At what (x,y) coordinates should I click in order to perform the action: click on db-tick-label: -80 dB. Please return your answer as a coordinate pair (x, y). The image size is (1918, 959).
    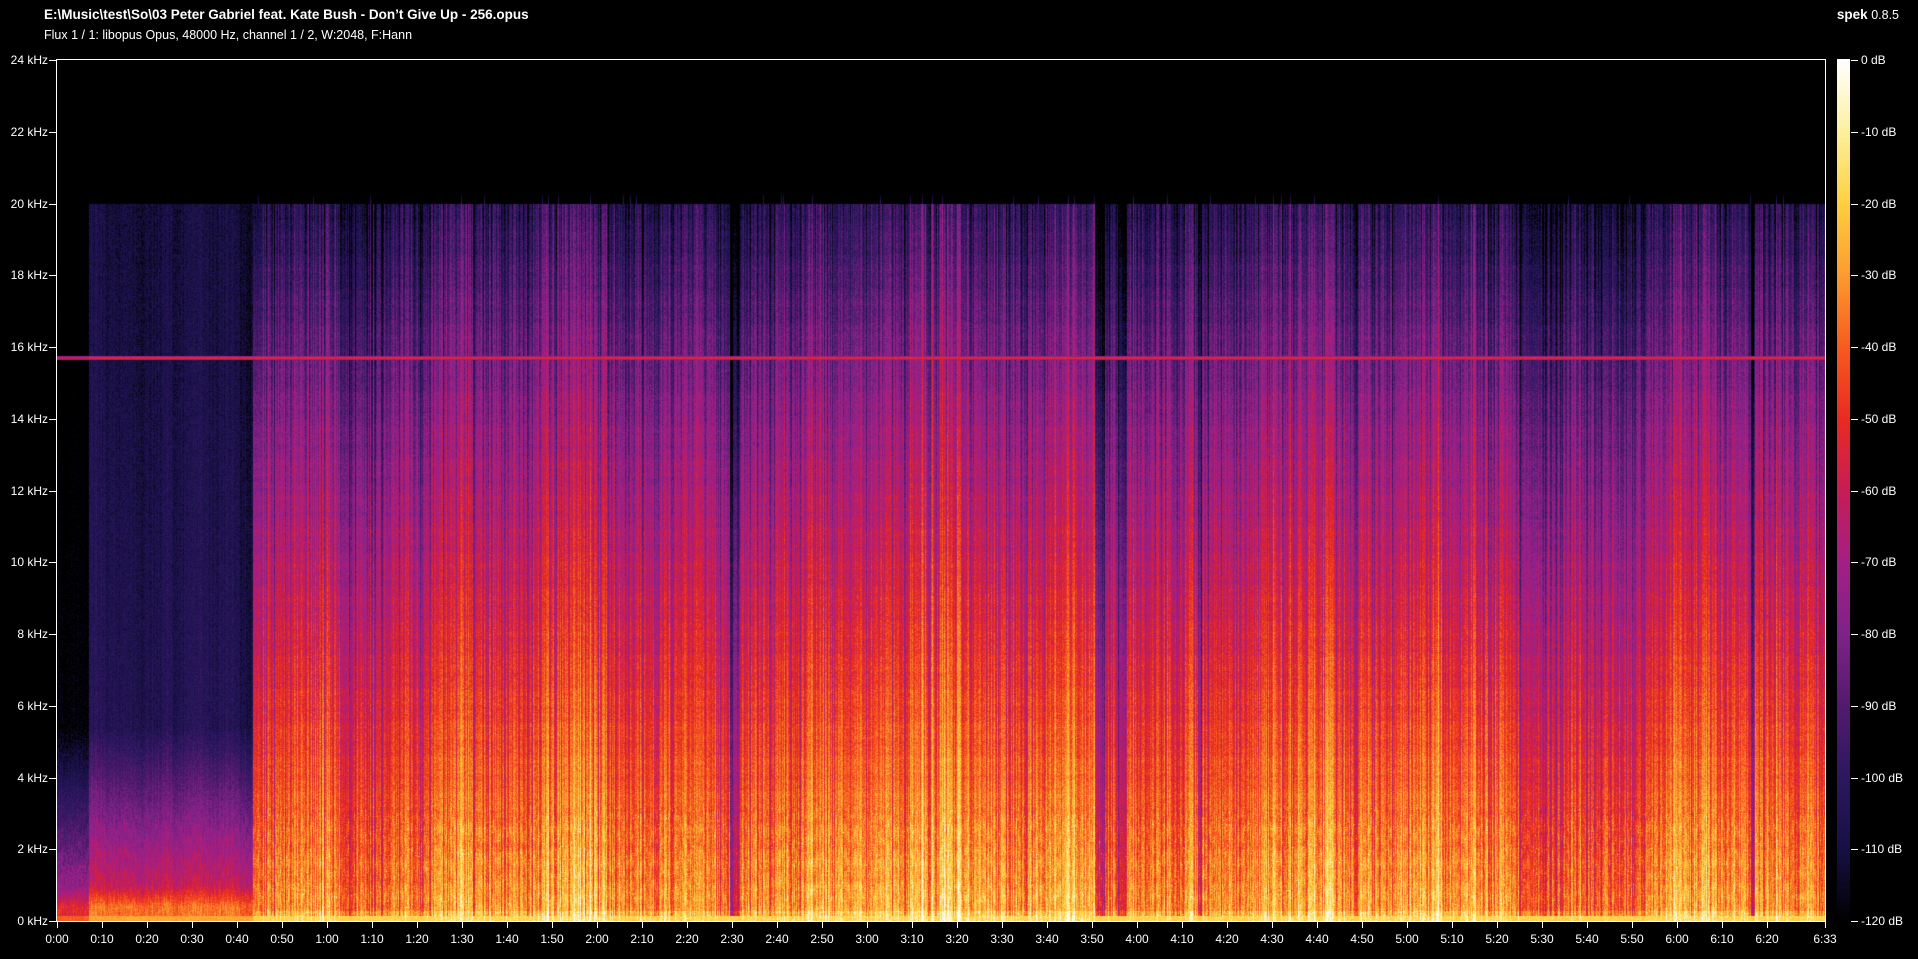
    Looking at the image, I should click on (1879, 634).